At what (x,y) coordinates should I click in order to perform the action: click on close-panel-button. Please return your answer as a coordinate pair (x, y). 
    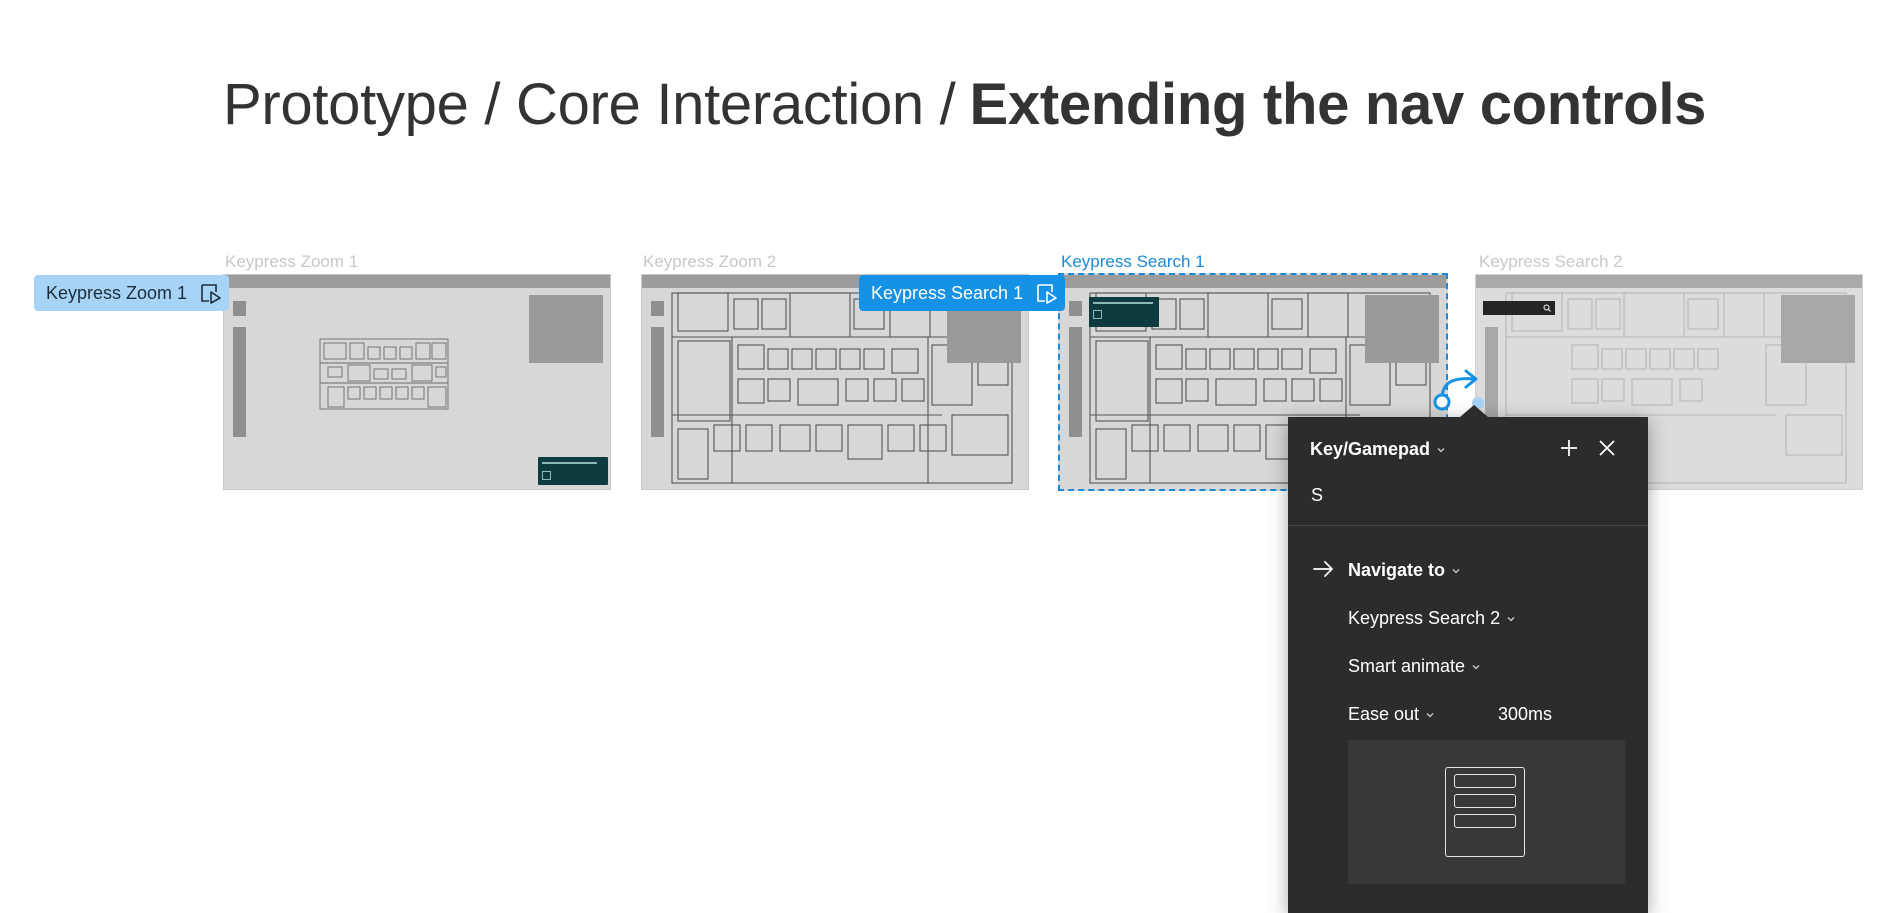
    Looking at the image, I should click on (1607, 448).